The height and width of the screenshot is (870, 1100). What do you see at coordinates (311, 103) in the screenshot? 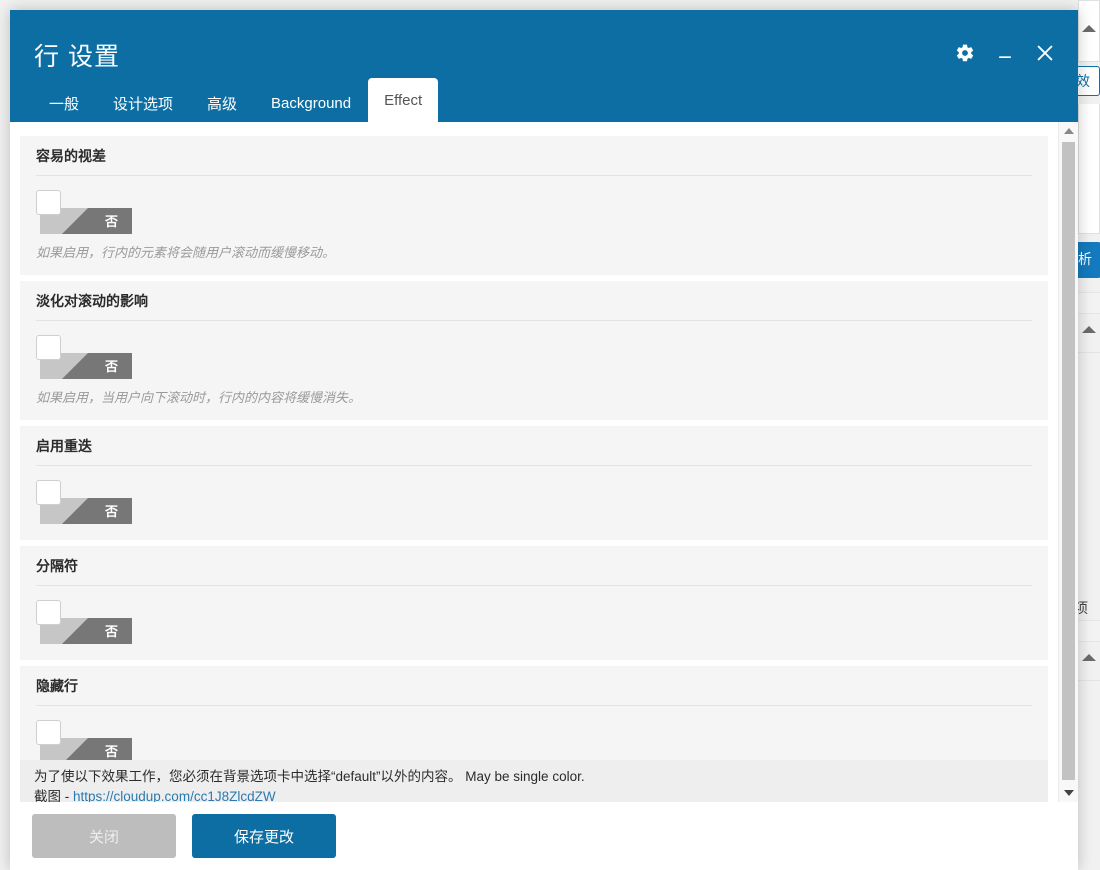
I see `tab-background: Background` at bounding box center [311, 103].